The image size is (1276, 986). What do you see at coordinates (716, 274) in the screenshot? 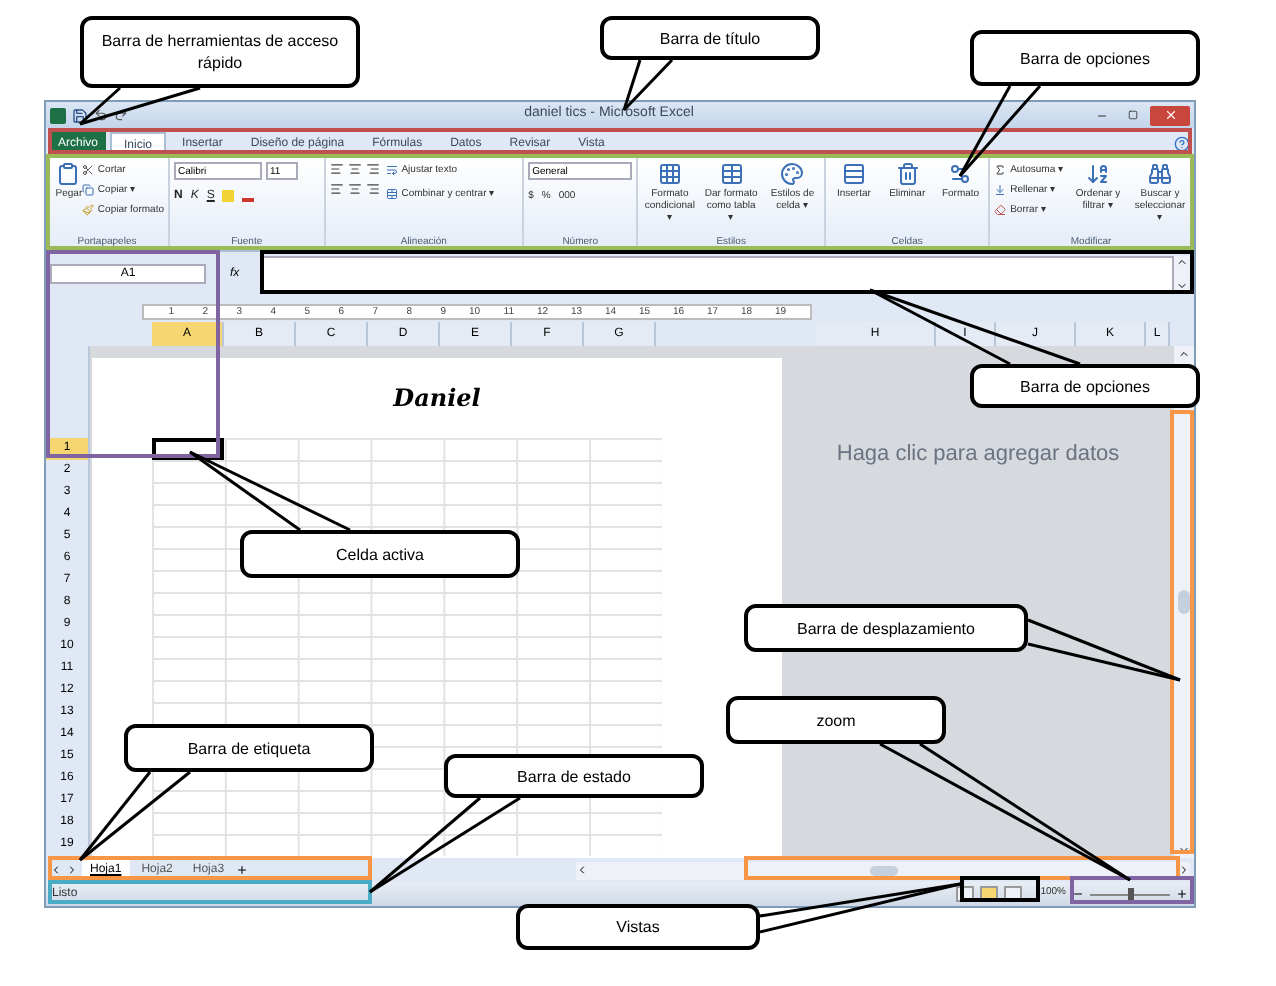
I see `formula-field` at bounding box center [716, 274].